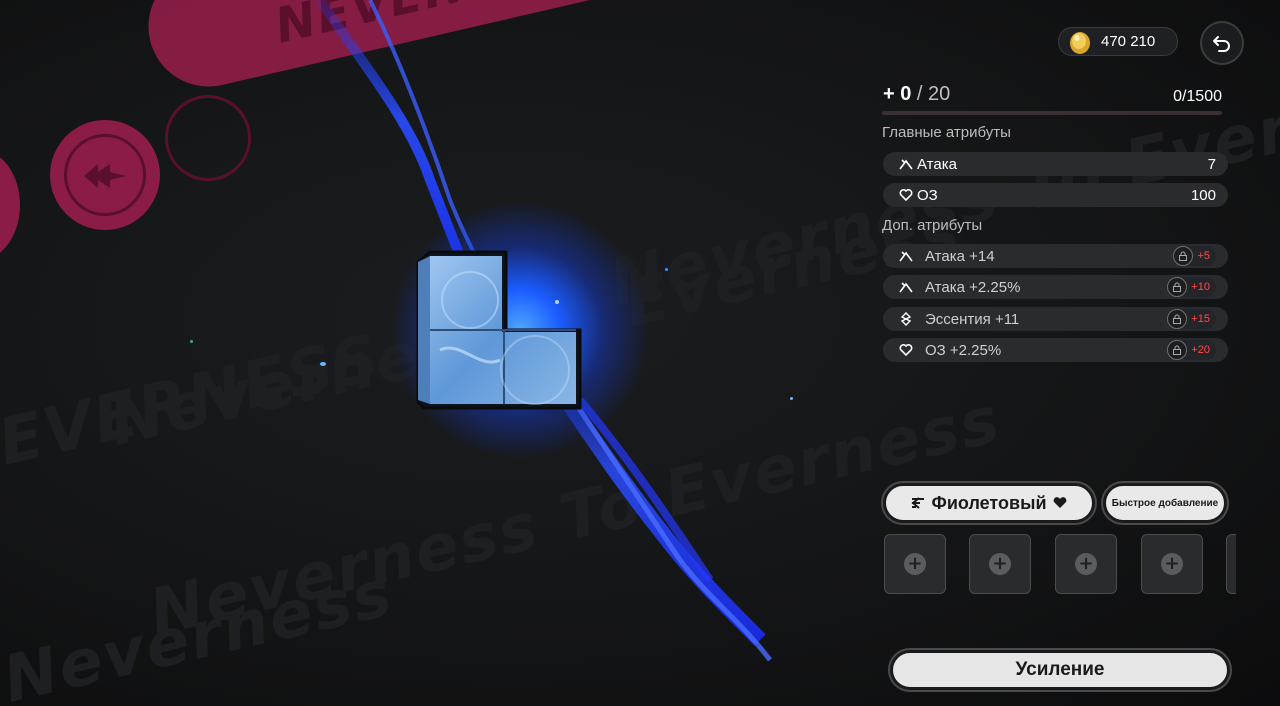 The height and width of the screenshot is (706, 1280). I want to click on exp-counter: 0/1500, so click(1197, 96).